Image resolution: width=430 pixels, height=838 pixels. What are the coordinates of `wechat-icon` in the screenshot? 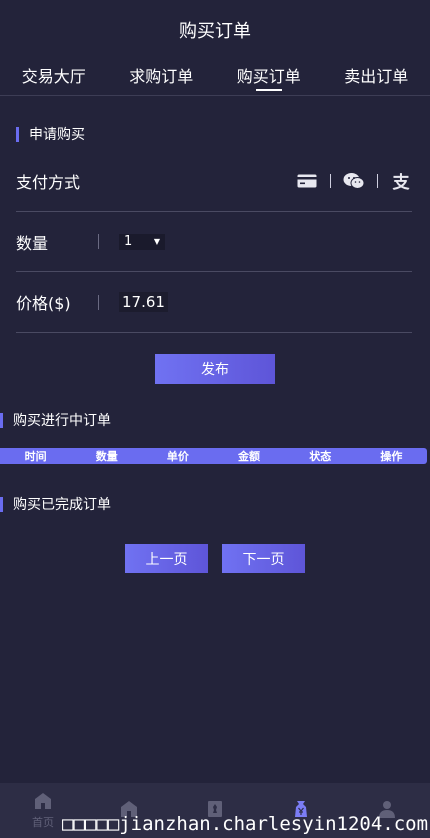 It's located at (354, 181).